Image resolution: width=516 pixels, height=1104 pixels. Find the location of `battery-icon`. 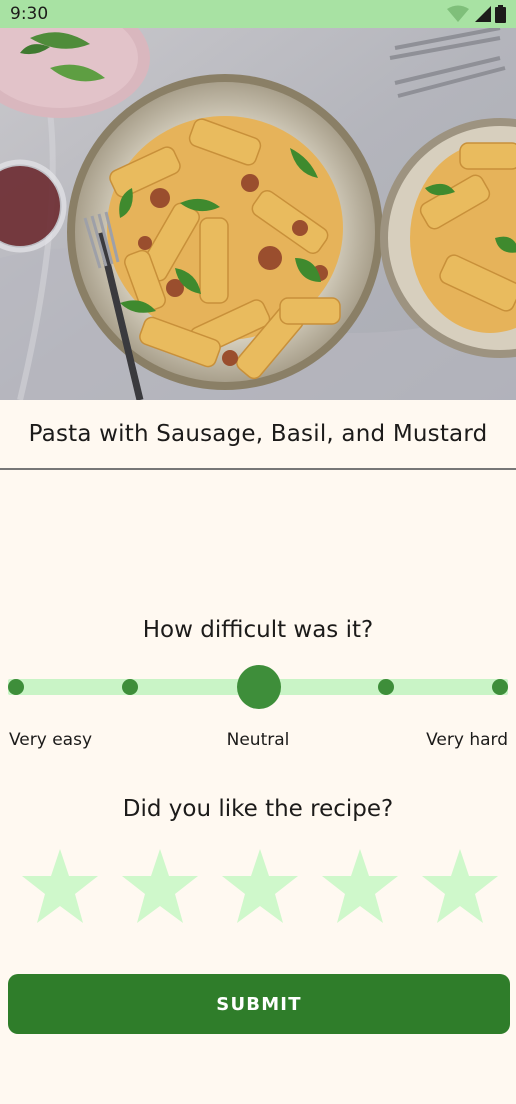

battery-icon is located at coordinates (500, 14).